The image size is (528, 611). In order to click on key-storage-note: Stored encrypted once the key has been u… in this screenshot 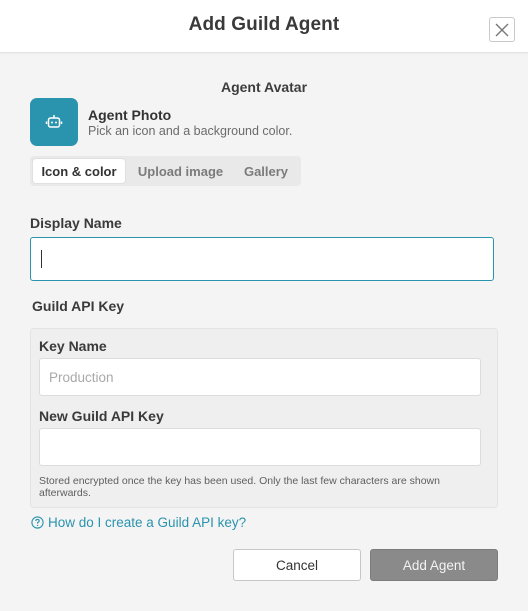, I will do `click(239, 487)`.